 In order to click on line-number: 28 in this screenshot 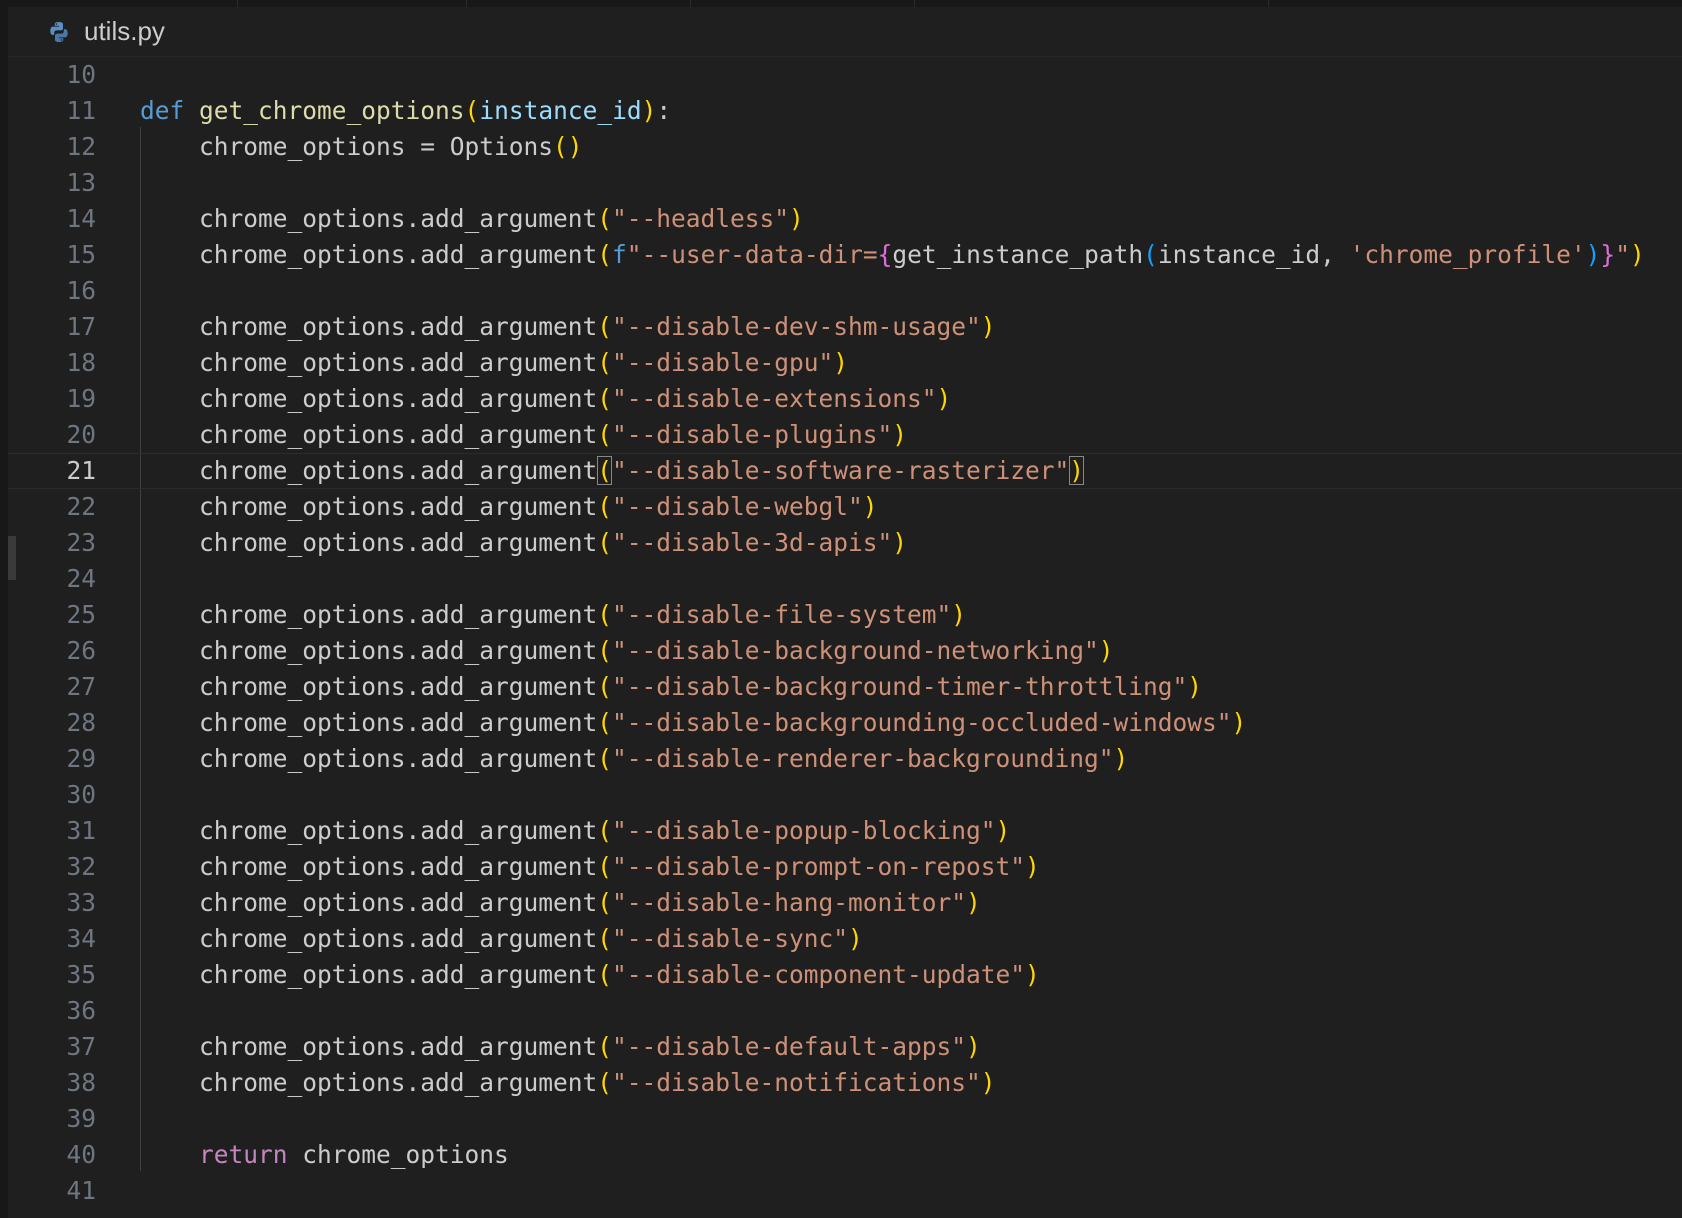, I will do `click(52, 723)`.